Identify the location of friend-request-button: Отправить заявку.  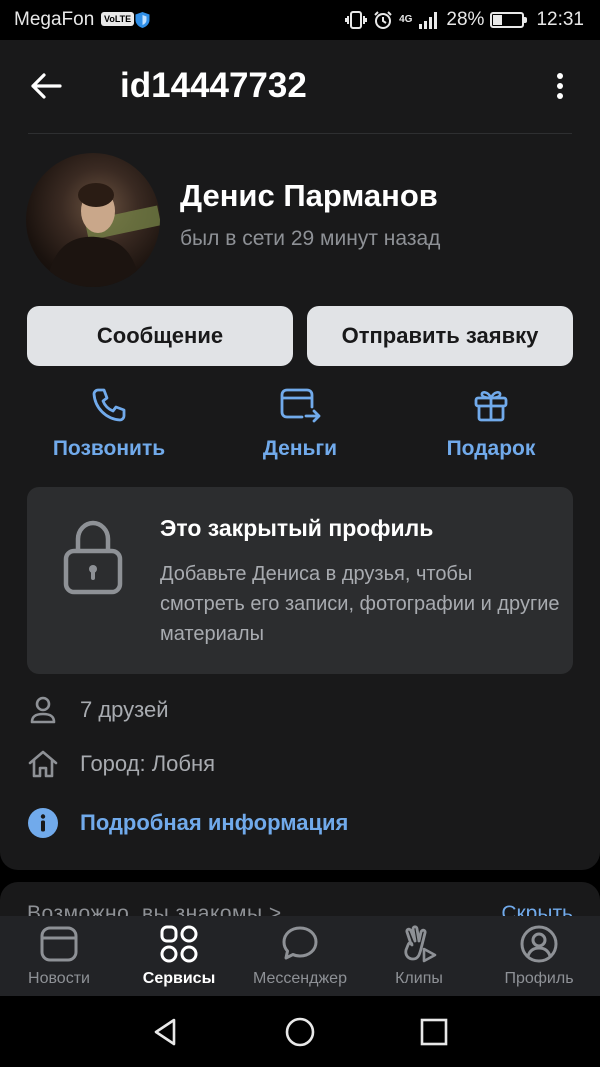
(440, 336).